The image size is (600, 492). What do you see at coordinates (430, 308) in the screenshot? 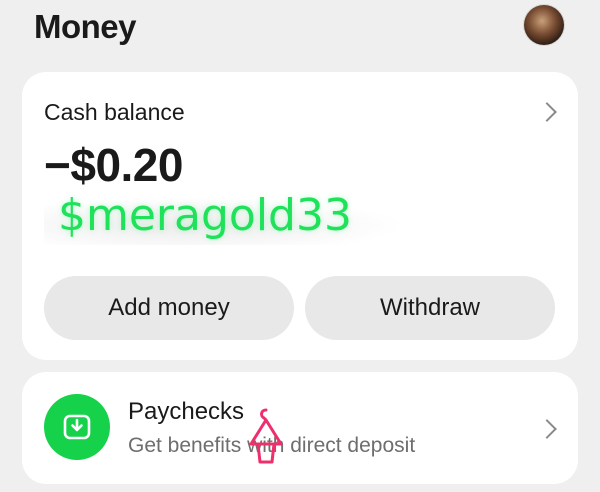
I see `withdraw-button: Withdraw` at bounding box center [430, 308].